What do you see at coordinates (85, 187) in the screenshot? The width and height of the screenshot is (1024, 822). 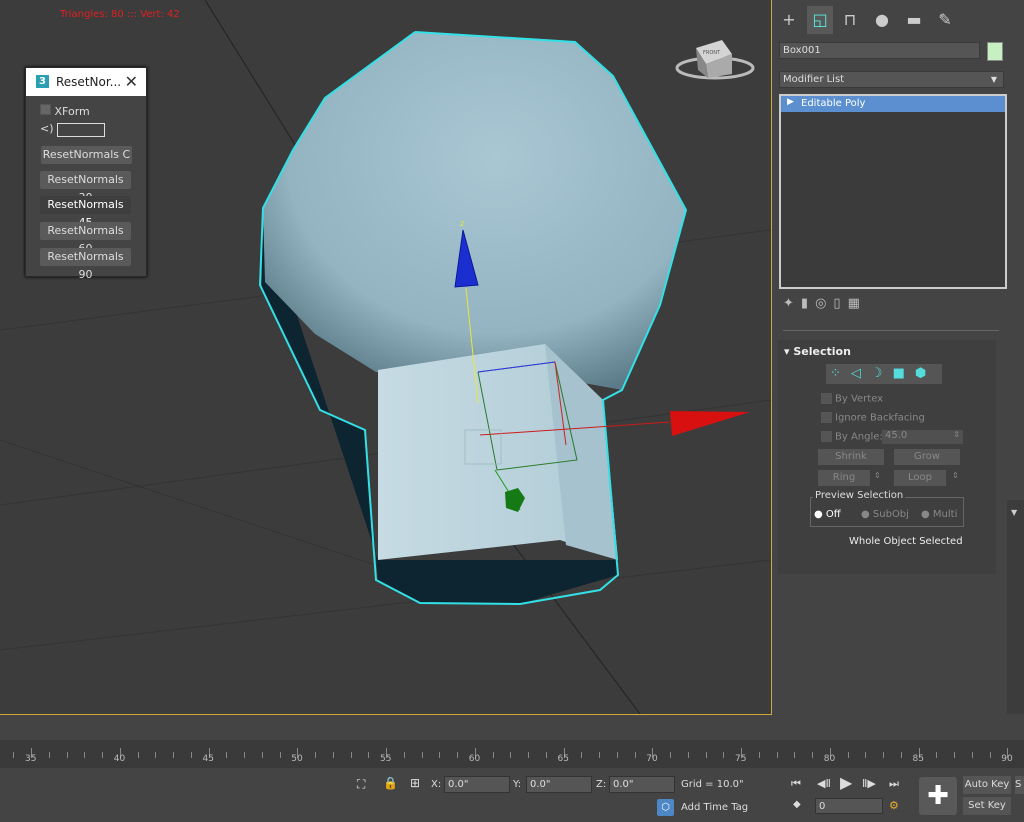 I see `reset-normals-30-button: ResetNormals 30` at bounding box center [85, 187].